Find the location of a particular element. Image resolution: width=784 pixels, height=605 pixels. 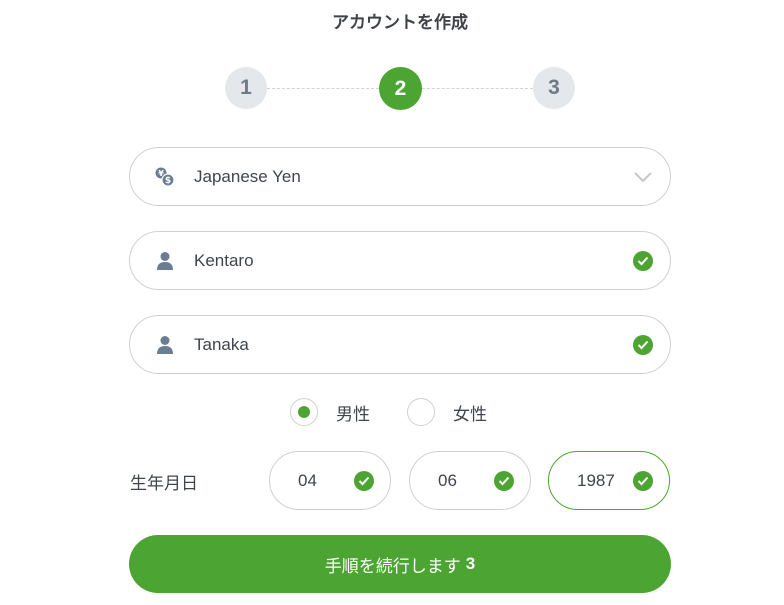

step-1: 1 is located at coordinates (246, 88).